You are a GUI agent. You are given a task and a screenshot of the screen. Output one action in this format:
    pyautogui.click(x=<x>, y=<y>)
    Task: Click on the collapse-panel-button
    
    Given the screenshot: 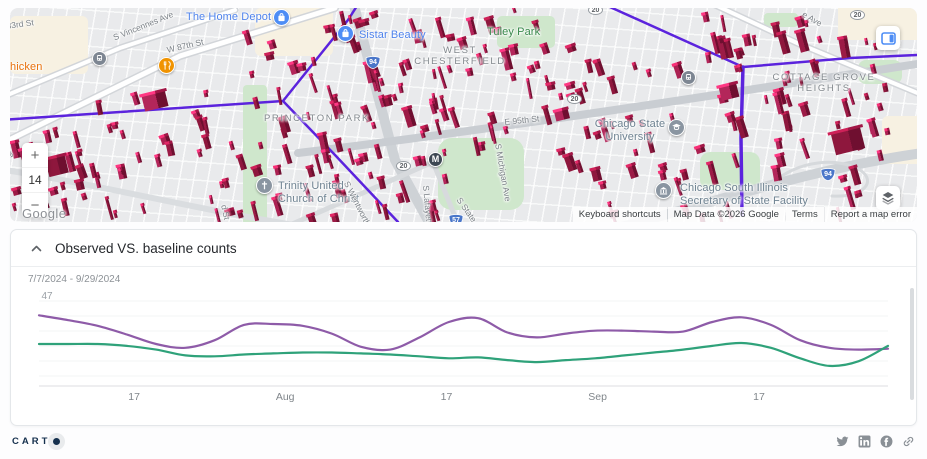 What is the action you would take?
    pyautogui.click(x=36, y=248)
    